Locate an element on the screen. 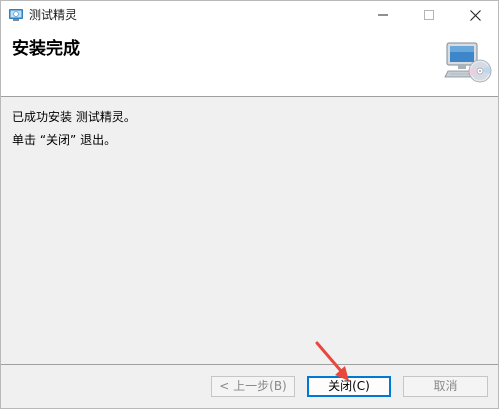 The width and height of the screenshot is (499, 409). close-window-button is located at coordinates (475, 15).